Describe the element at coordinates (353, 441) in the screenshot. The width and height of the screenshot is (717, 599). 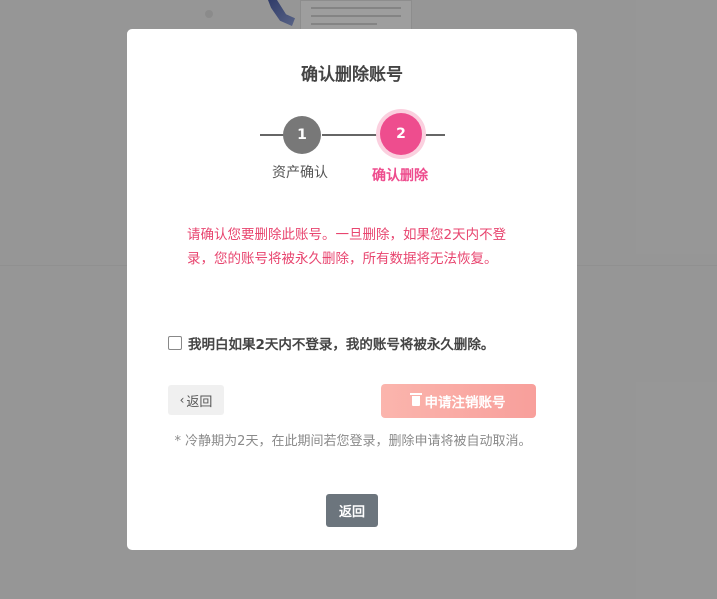
I see `cooldown-note: * 冷静期为2天，在此期间若您登录，删除申请将被自动取消。` at that location.